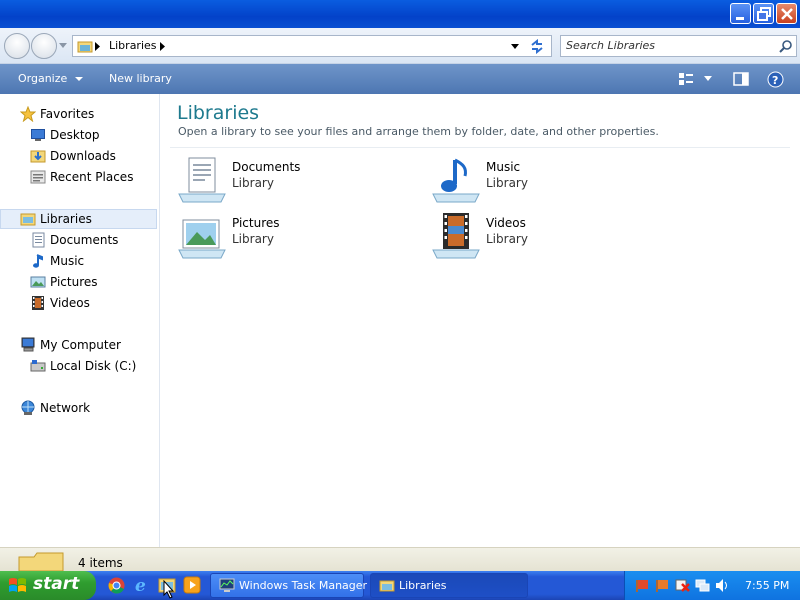  Describe the element at coordinates (202, 239) in the screenshot. I see `pictures-library-icon` at that location.